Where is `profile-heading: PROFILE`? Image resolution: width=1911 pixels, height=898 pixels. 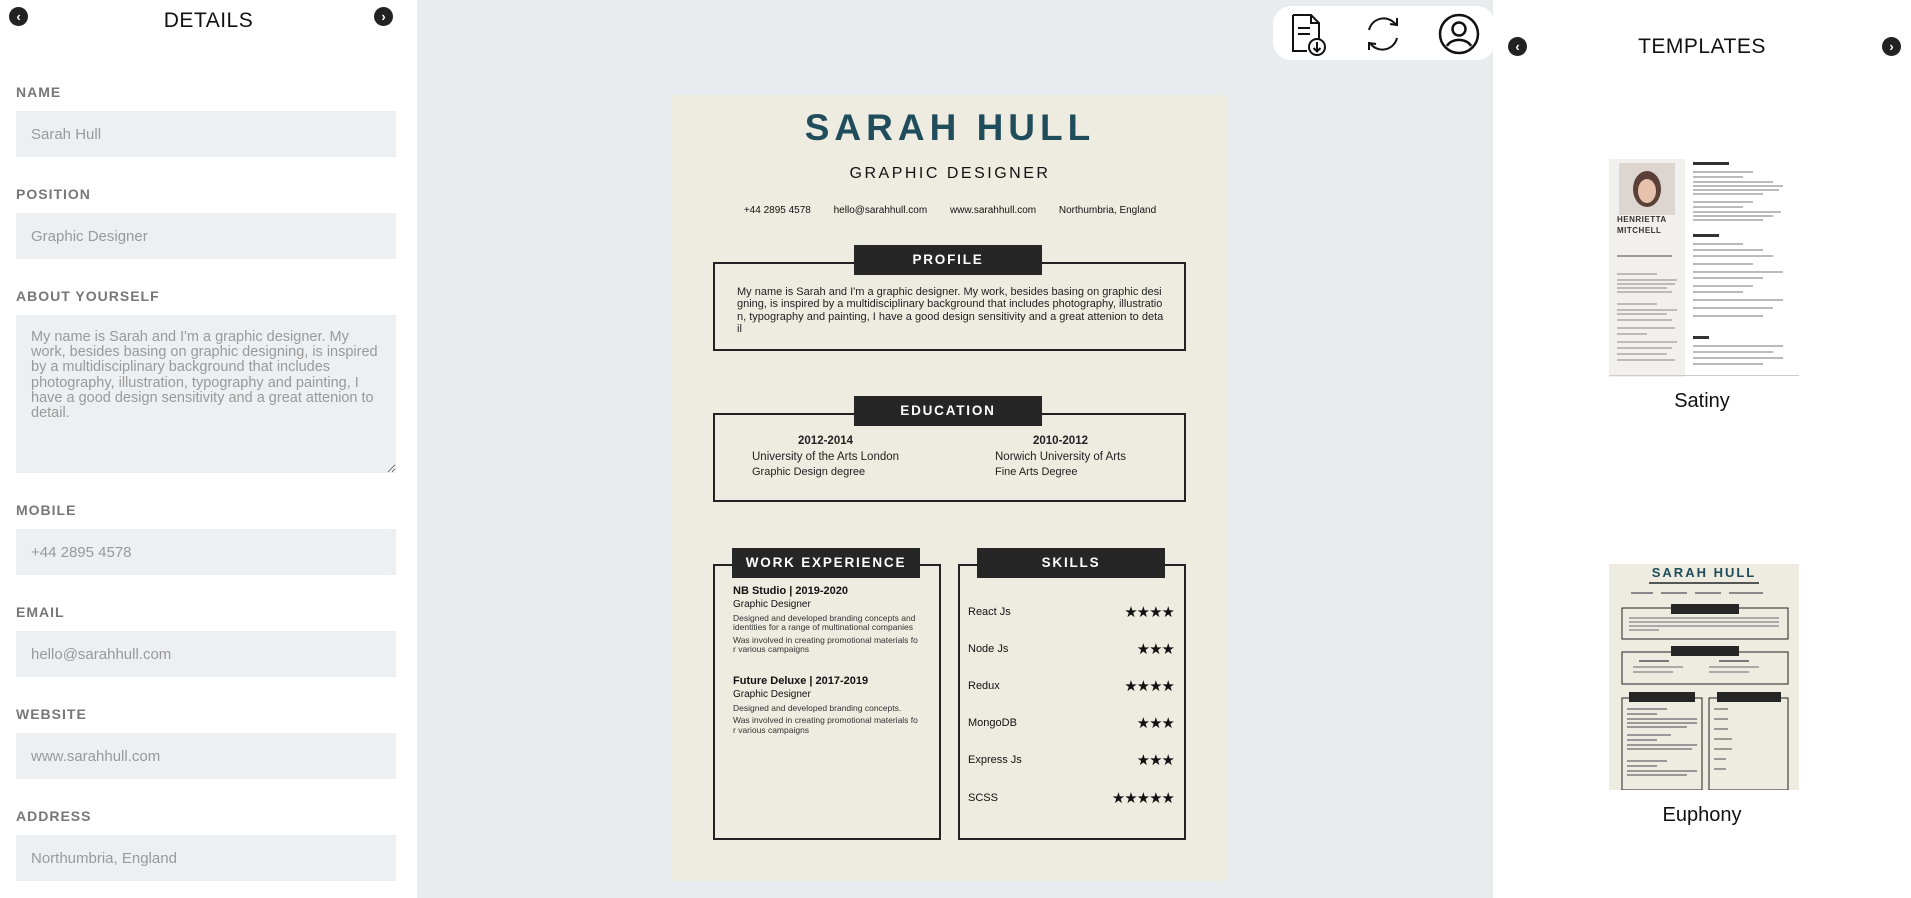
profile-heading: PROFILE is located at coordinates (948, 260).